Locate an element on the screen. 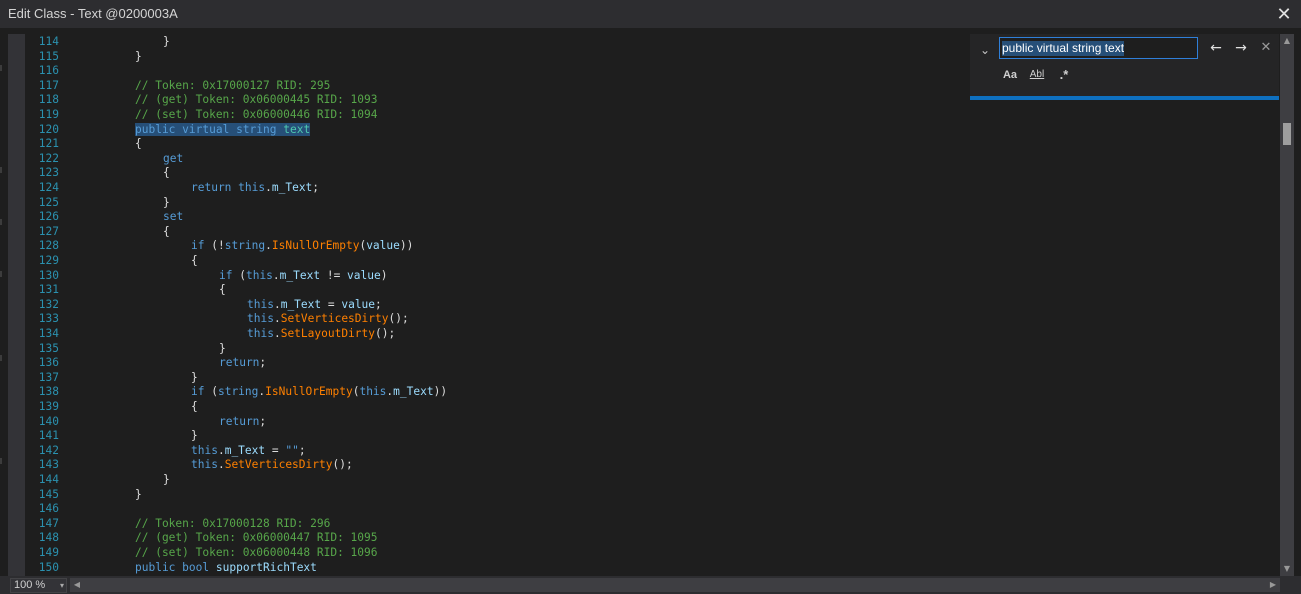  line-number: 145 is located at coordinates (48, 494).